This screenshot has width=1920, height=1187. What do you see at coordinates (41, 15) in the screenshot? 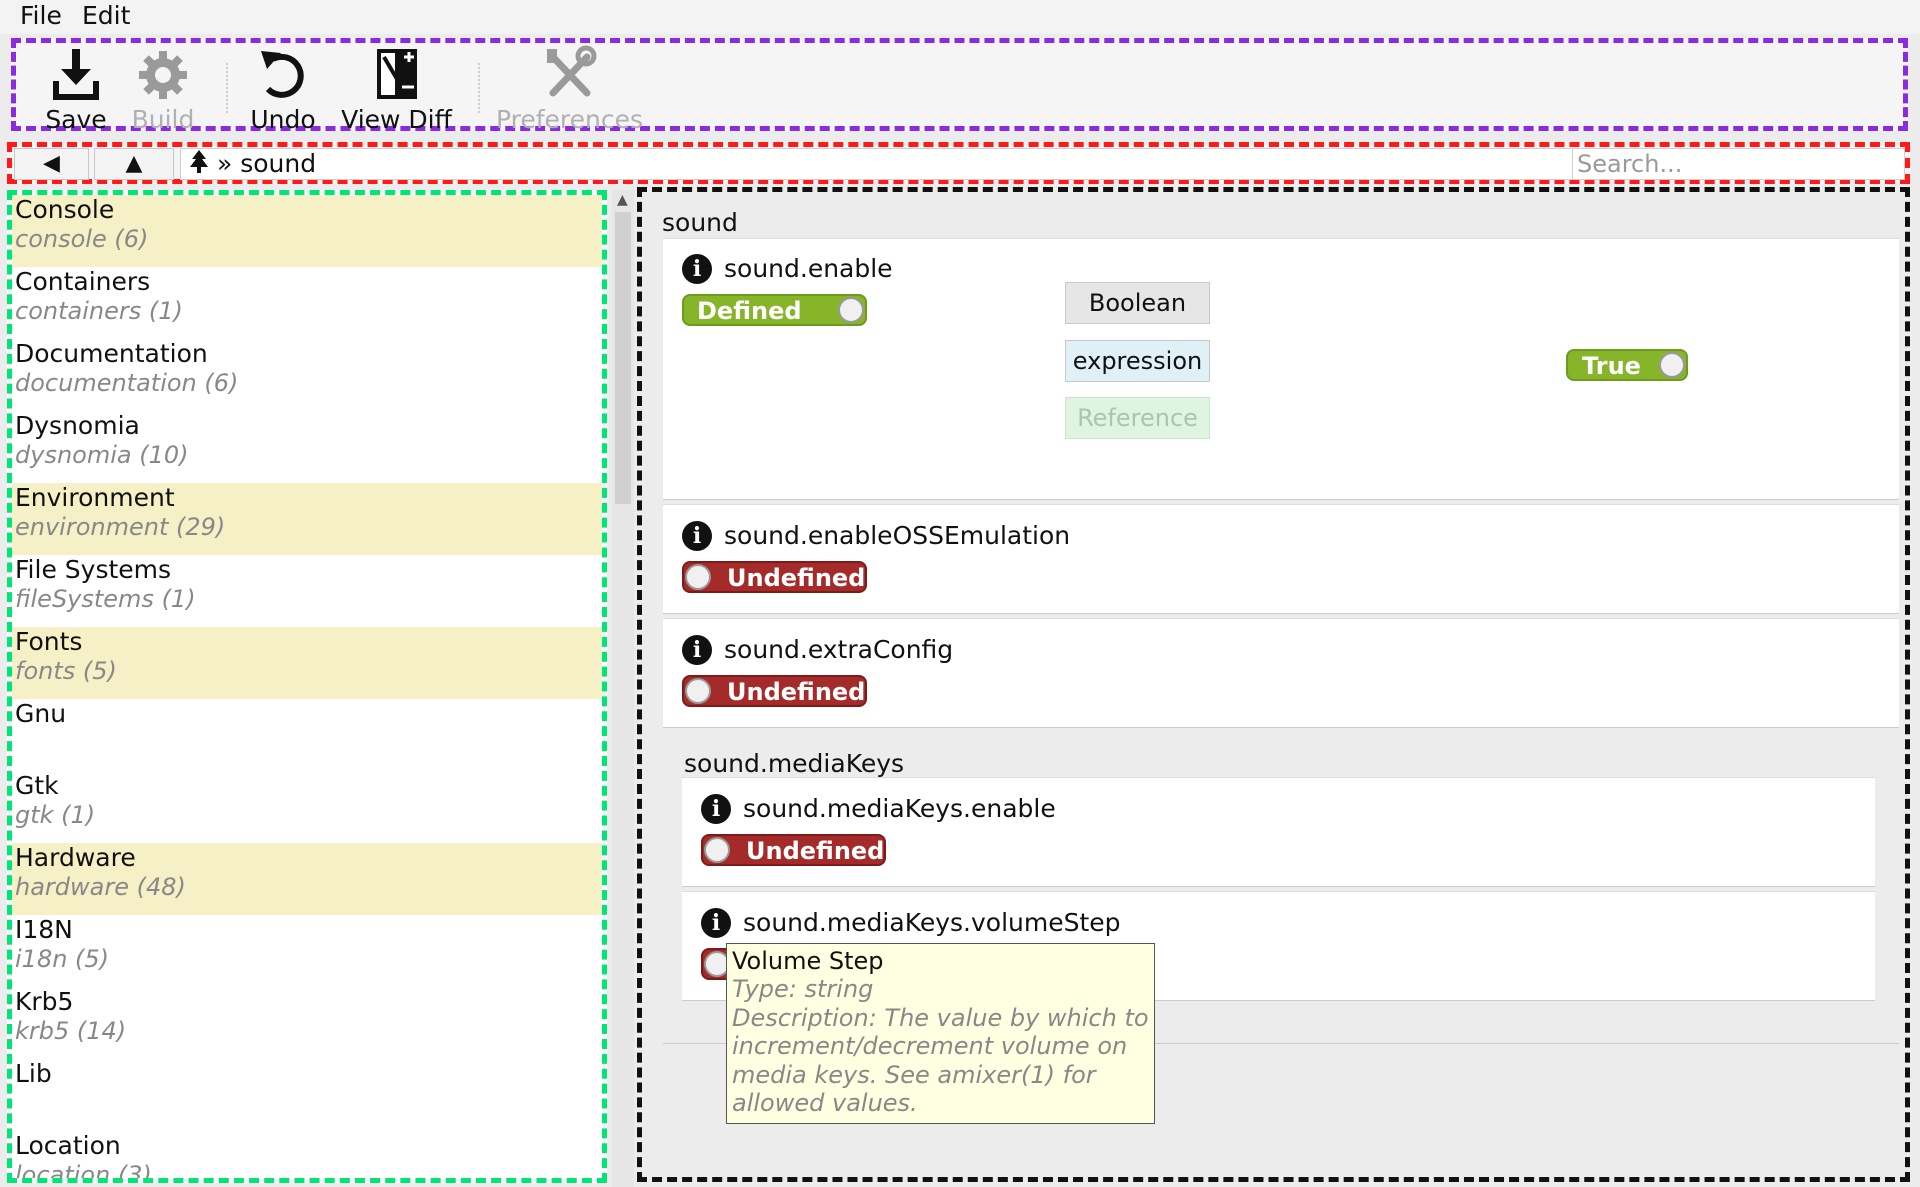
I see `menu-file: File` at bounding box center [41, 15].